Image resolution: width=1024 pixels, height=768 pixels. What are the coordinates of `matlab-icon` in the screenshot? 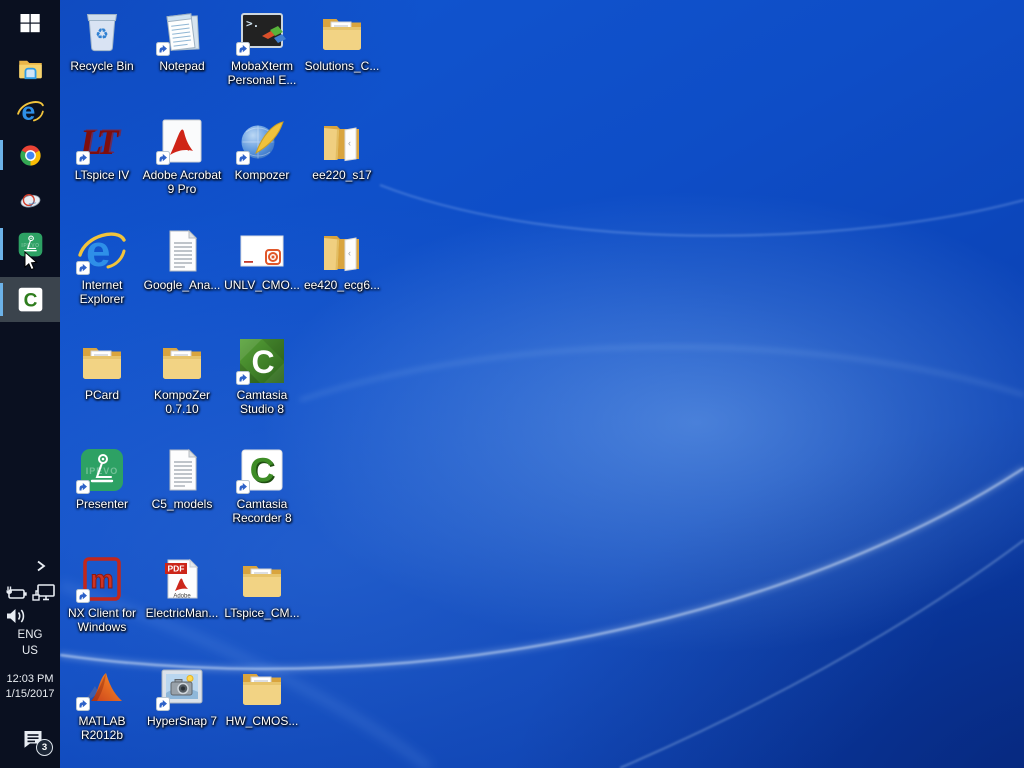 It's located at (101, 686).